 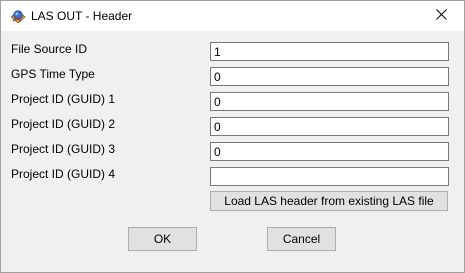 What do you see at coordinates (18, 16) in the screenshot?
I see `app-icon` at bounding box center [18, 16].